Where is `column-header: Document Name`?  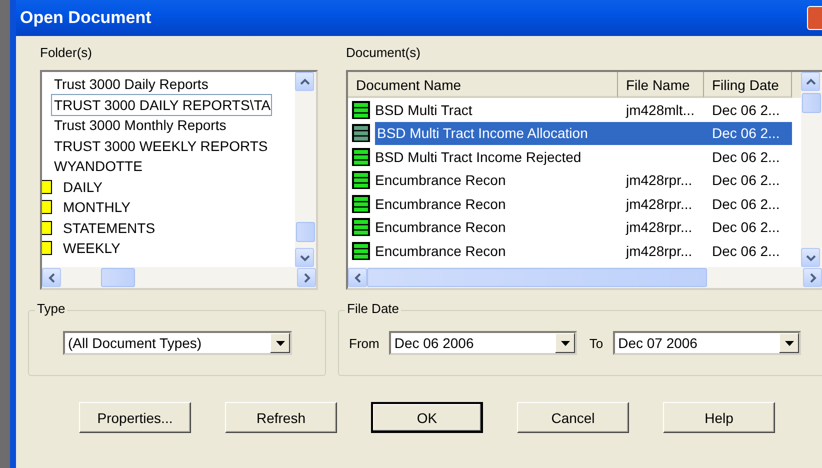
column-header: Document Name is located at coordinates (483, 85).